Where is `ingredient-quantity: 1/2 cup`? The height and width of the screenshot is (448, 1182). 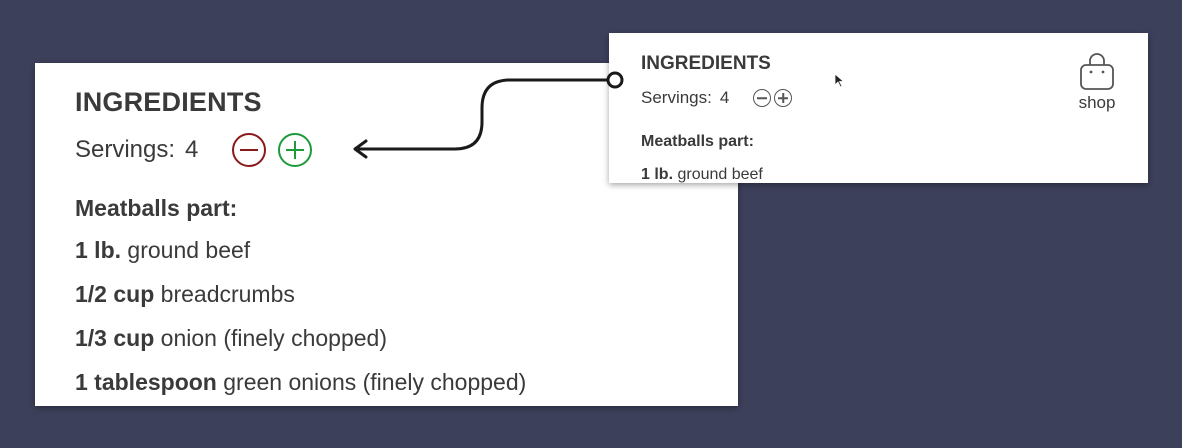 ingredient-quantity: 1/2 cup is located at coordinates (115, 294).